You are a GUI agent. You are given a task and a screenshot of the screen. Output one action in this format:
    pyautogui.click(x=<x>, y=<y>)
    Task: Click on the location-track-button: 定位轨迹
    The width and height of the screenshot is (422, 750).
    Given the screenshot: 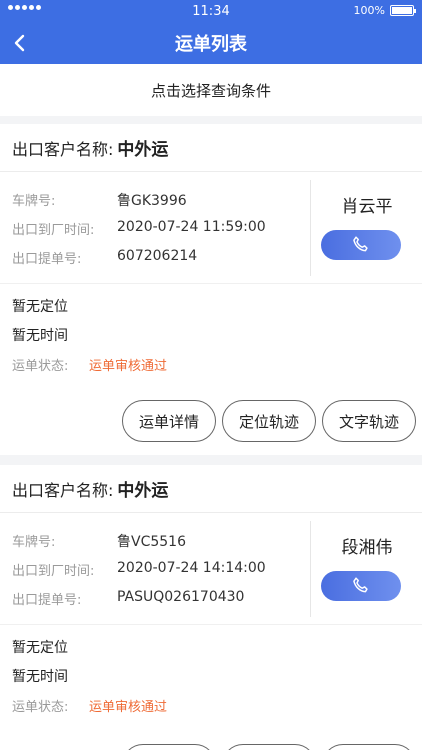 What is the action you would take?
    pyautogui.click(x=269, y=421)
    